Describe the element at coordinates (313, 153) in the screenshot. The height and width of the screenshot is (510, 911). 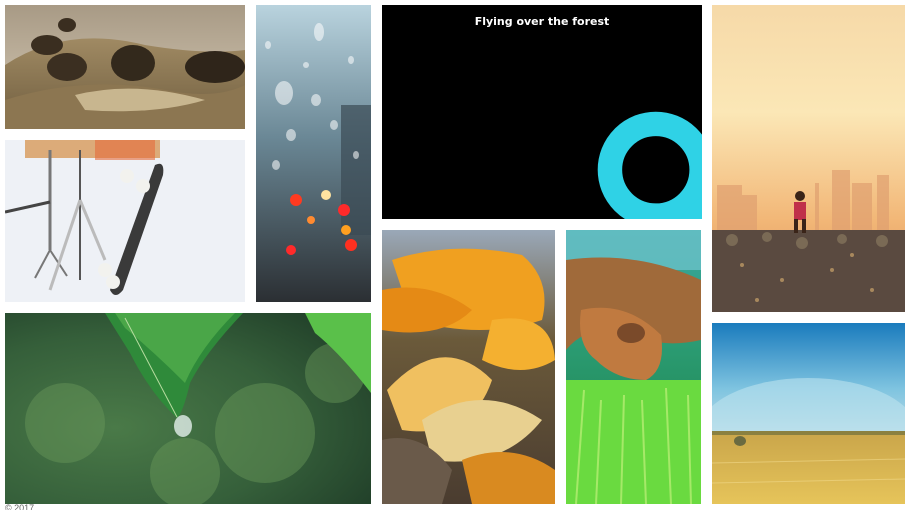
I see `photo-raindrops-window` at that location.